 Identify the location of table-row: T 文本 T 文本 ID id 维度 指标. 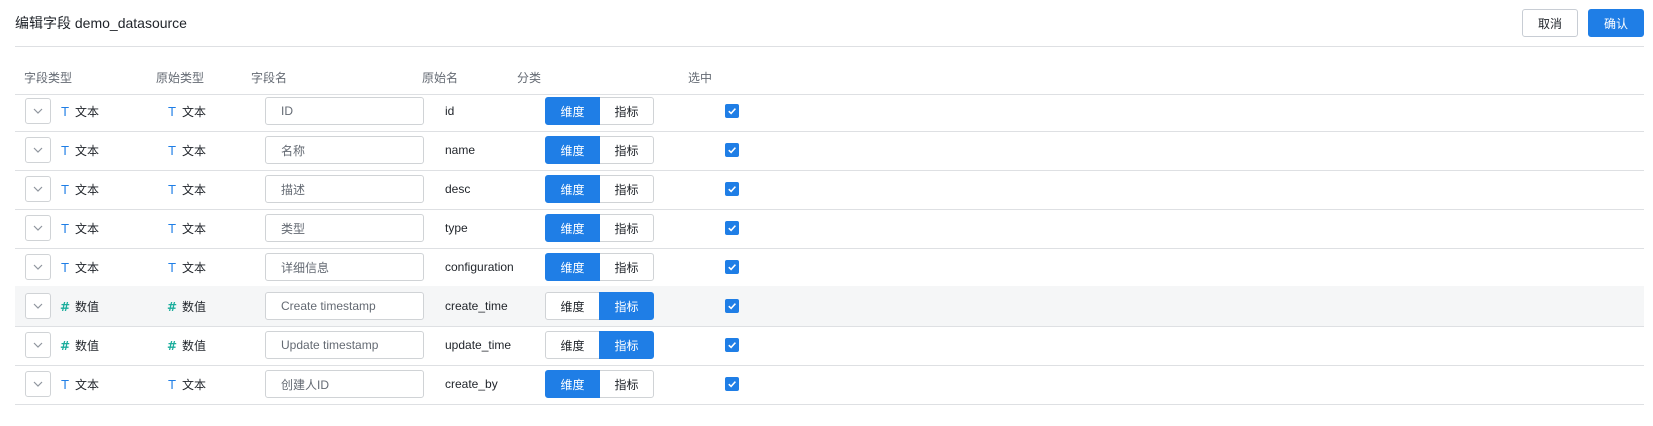
(829, 111).